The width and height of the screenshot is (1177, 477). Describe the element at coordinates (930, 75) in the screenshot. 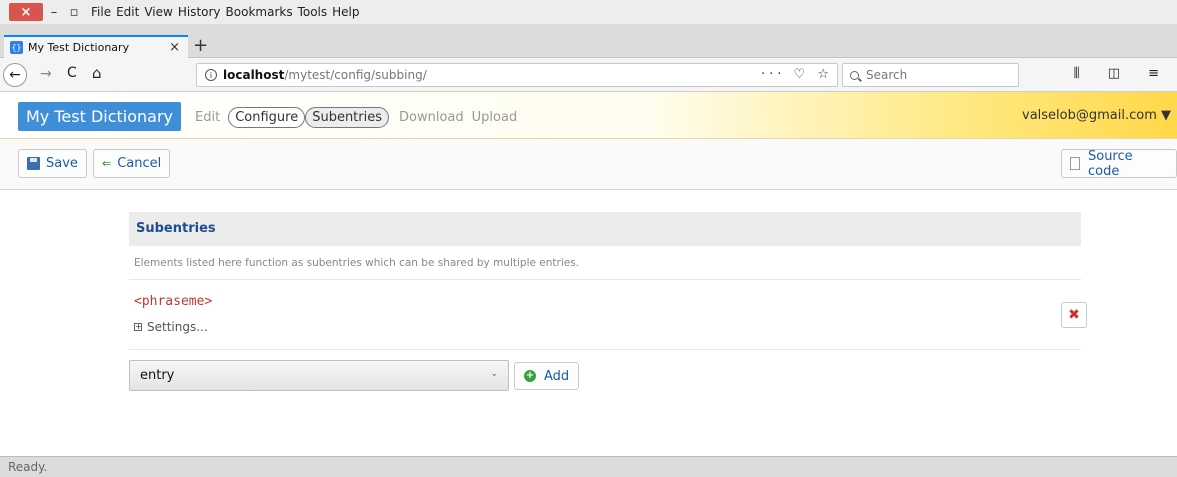

I see `search-bar: Search` at that location.